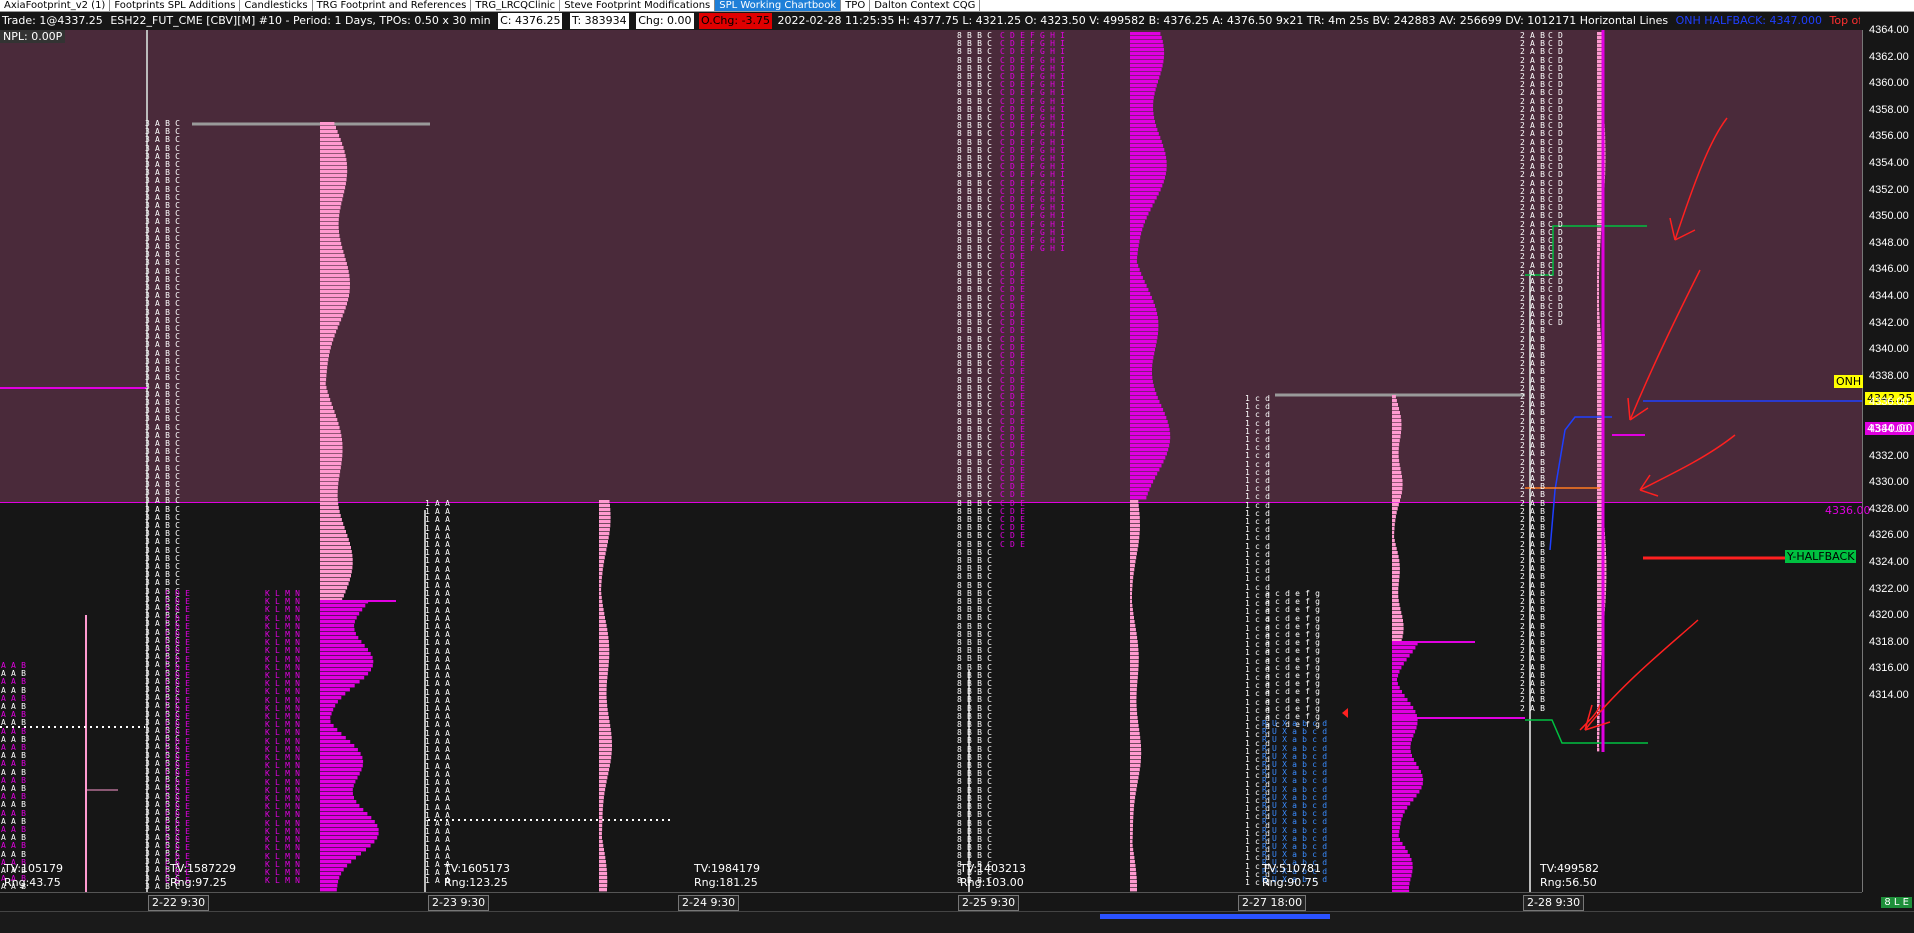 This screenshot has width=1914, height=933. Describe the element at coordinates (925, 5) in the screenshot. I see `tab-8: Dalton Context CQG` at that location.